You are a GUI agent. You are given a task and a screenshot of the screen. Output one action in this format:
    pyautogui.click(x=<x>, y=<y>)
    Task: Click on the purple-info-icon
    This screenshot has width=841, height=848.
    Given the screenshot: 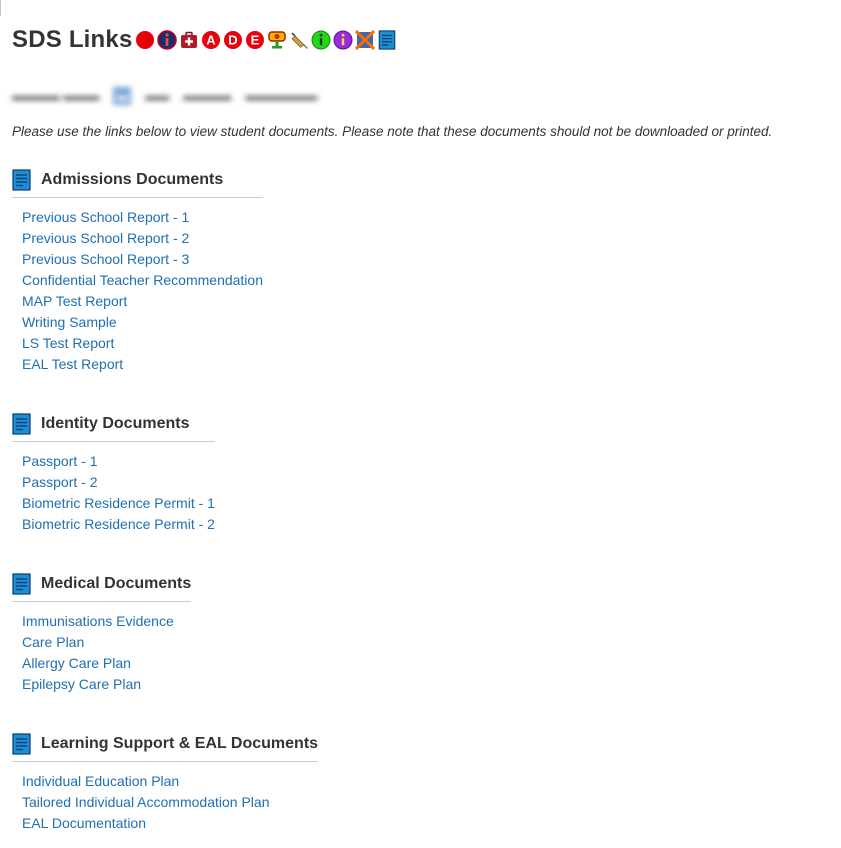 What is the action you would take?
    pyautogui.click(x=343, y=40)
    